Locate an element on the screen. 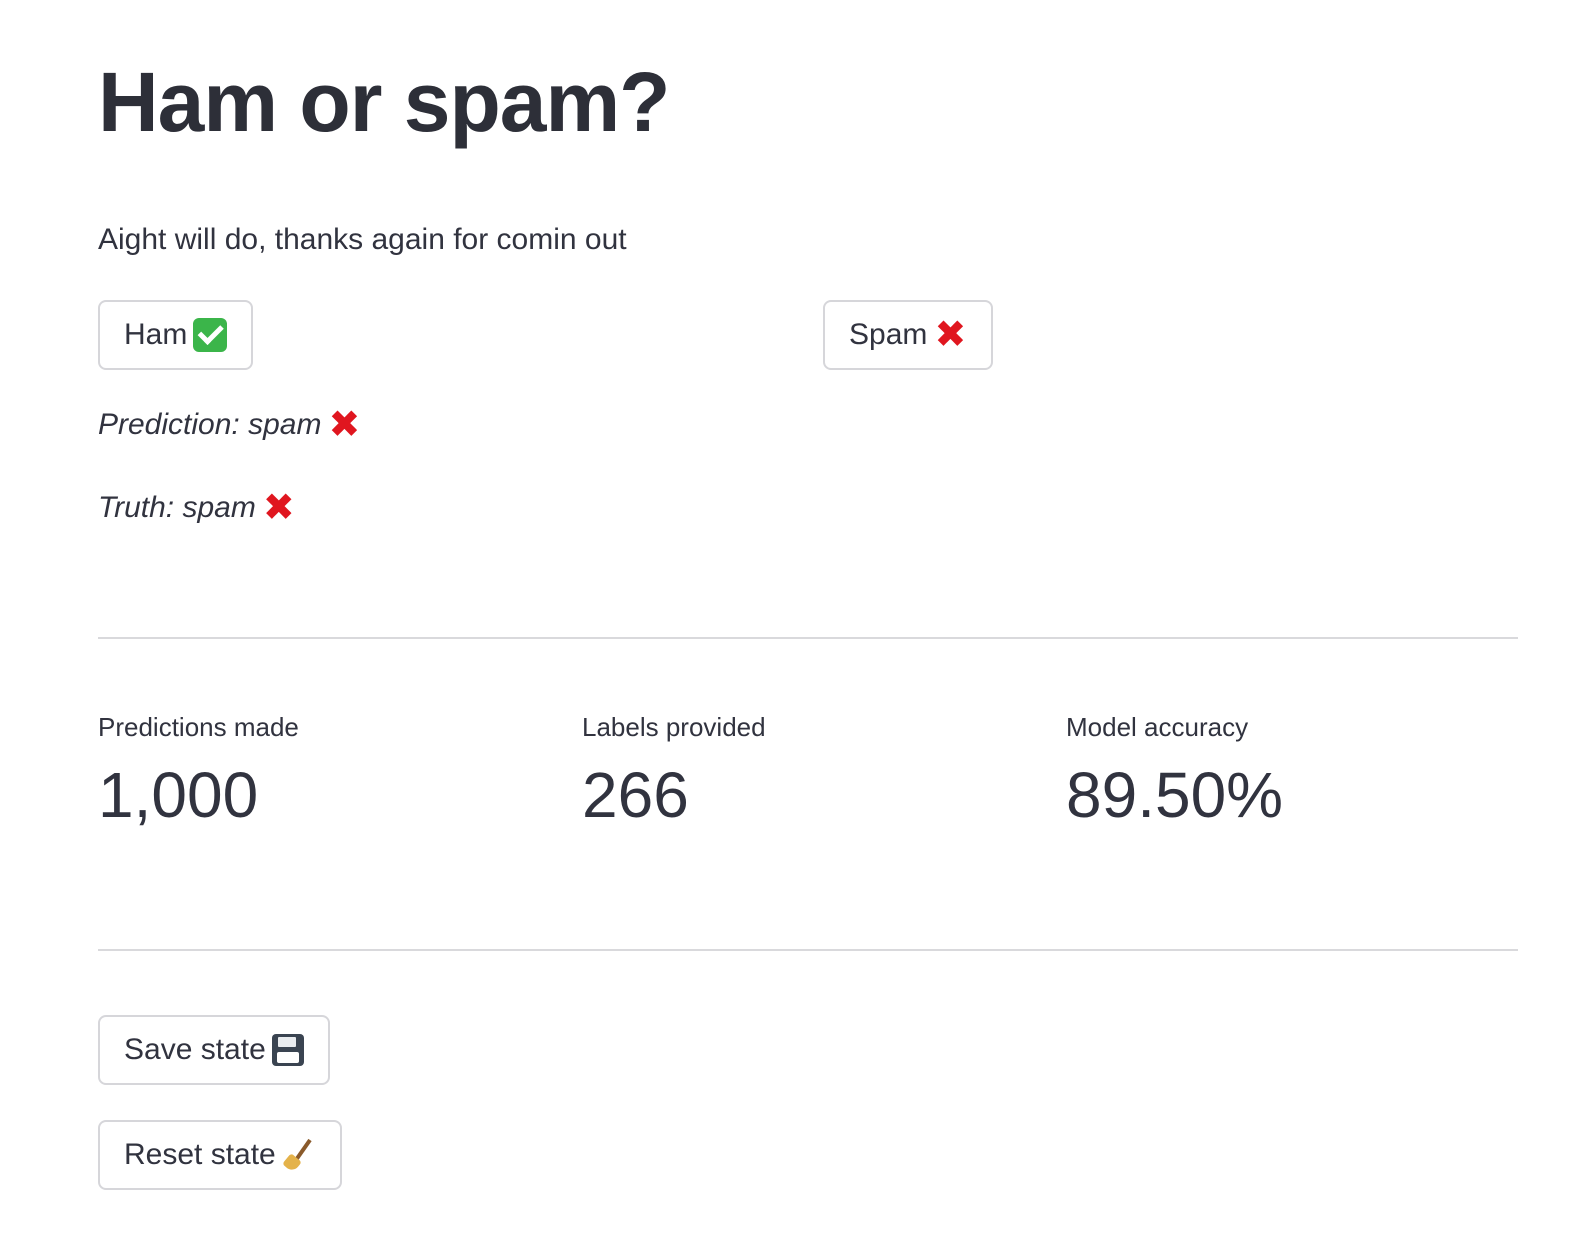  save-state-label: Save state is located at coordinates (195, 1049).